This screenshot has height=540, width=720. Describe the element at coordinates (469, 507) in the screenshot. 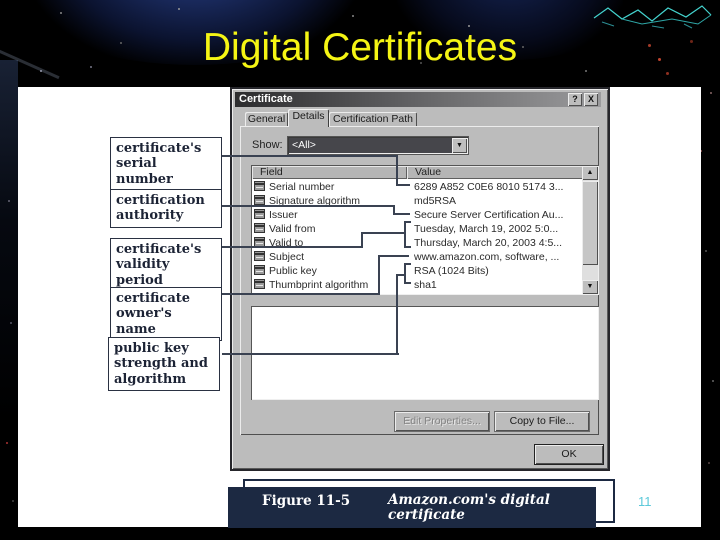

I see `figure-title: Amazon.com's digital certificate` at that location.